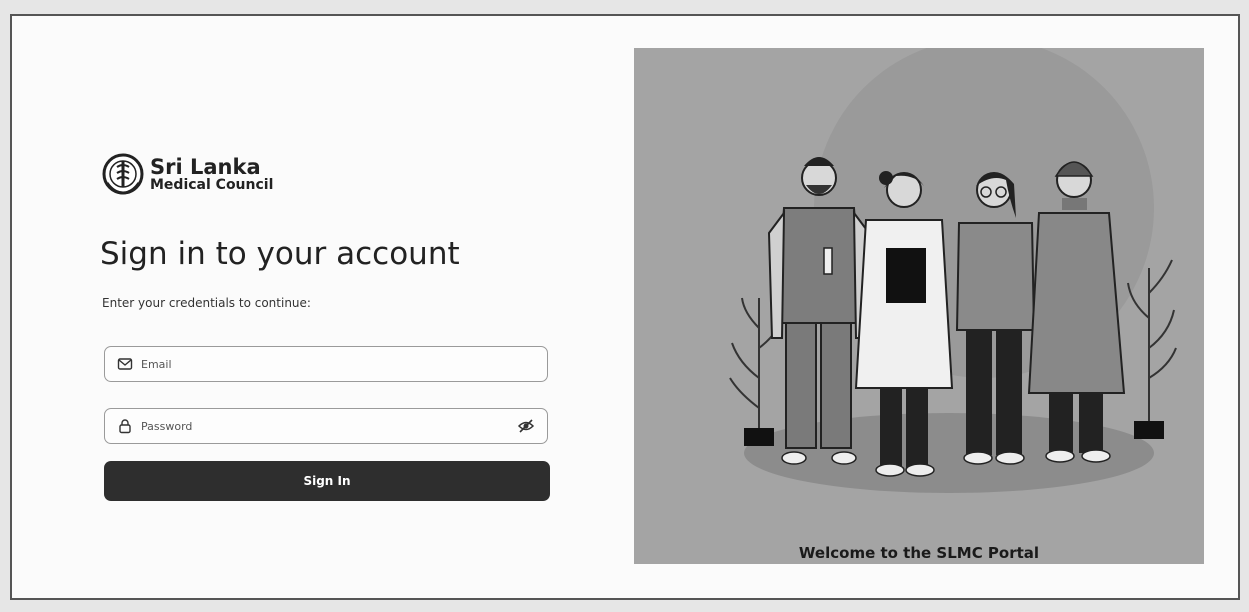 The width and height of the screenshot is (1249, 612). I want to click on email-field, so click(326, 364).